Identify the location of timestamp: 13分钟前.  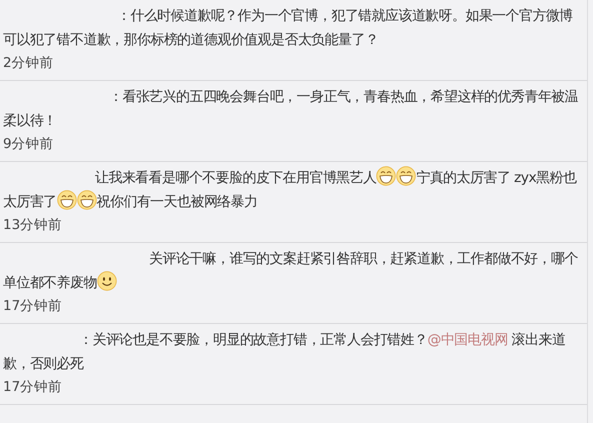
(33, 225).